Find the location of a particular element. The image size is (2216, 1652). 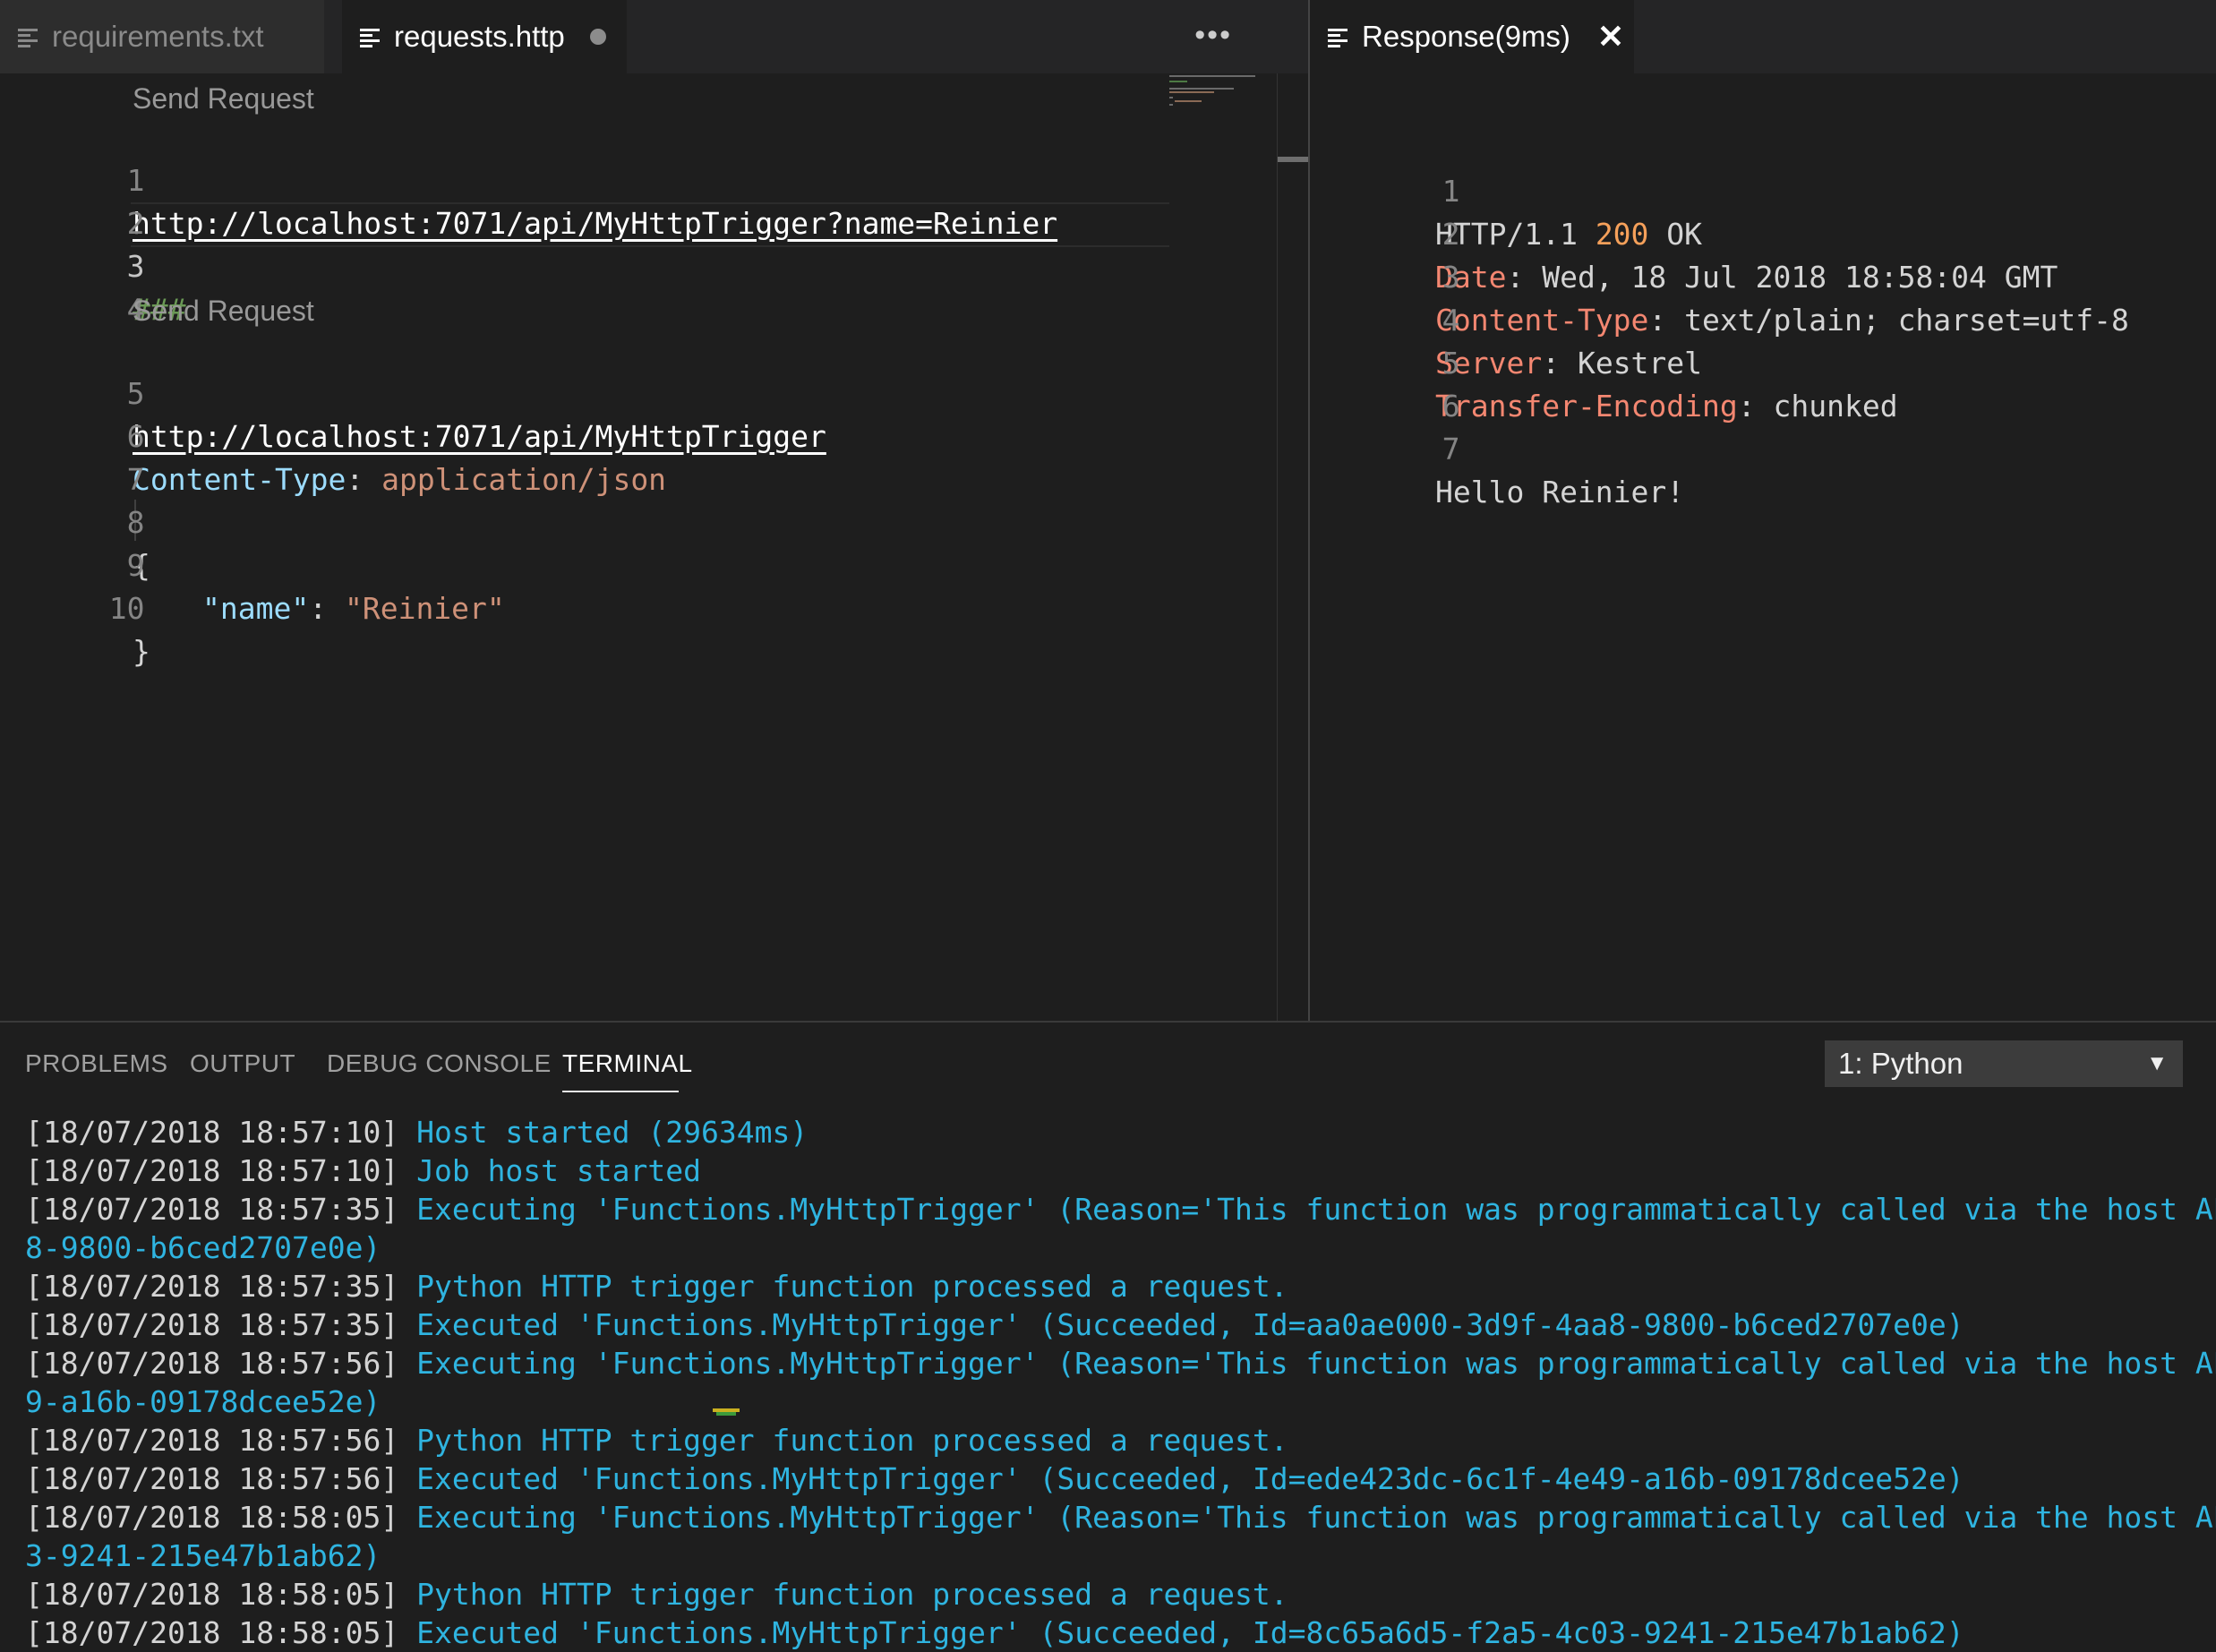

terminal-select: 1: Python ▼ is located at coordinates (2004, 1063).